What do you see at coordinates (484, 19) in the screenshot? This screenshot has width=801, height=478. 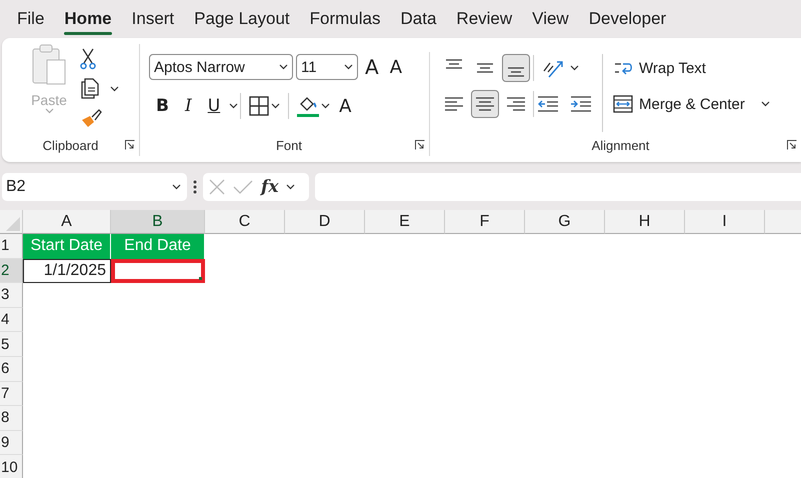 I see `menu-tab: Review` at bounding box center [484, 19].